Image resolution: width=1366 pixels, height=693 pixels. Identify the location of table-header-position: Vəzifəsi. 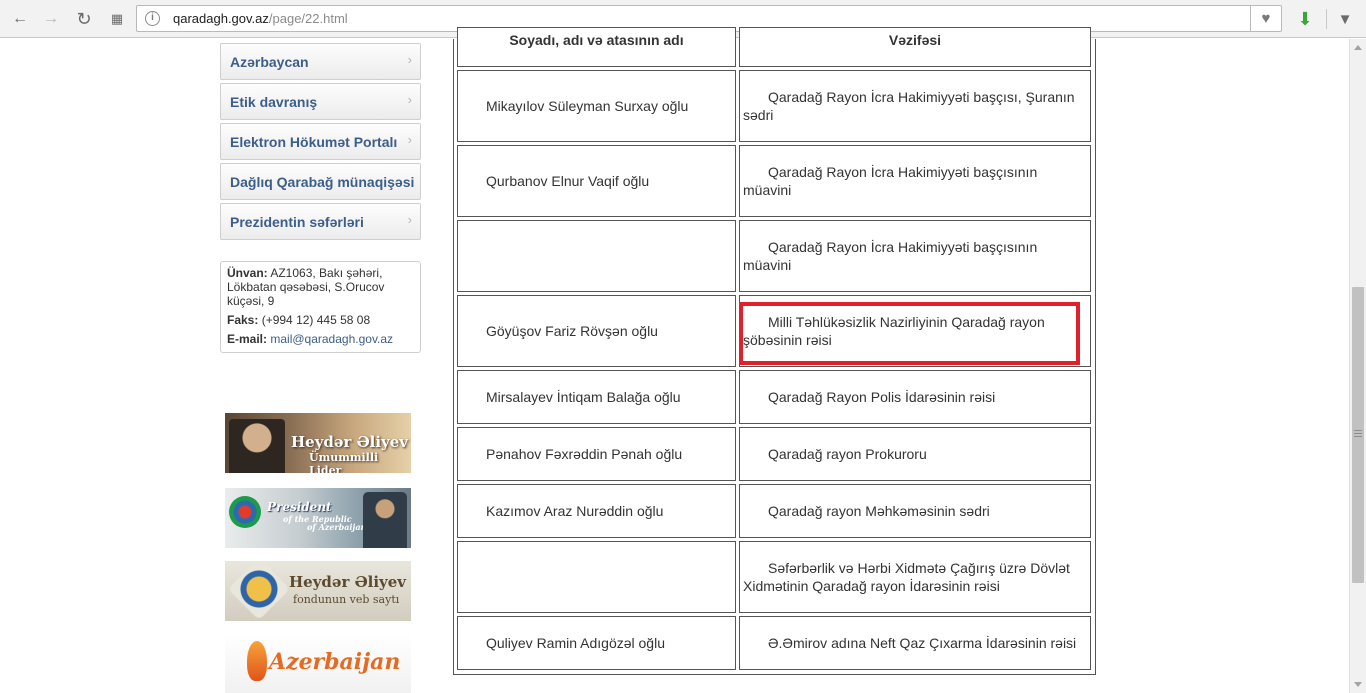
(915, 47).